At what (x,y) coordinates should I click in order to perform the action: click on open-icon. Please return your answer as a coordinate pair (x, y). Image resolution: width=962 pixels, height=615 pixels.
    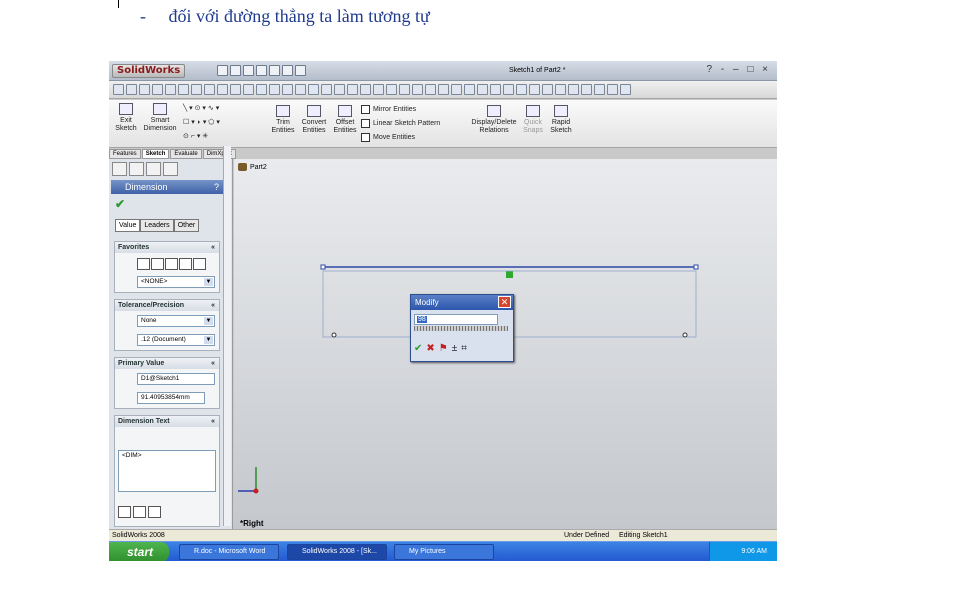
    Looking at the image, I should click on (235, 70).